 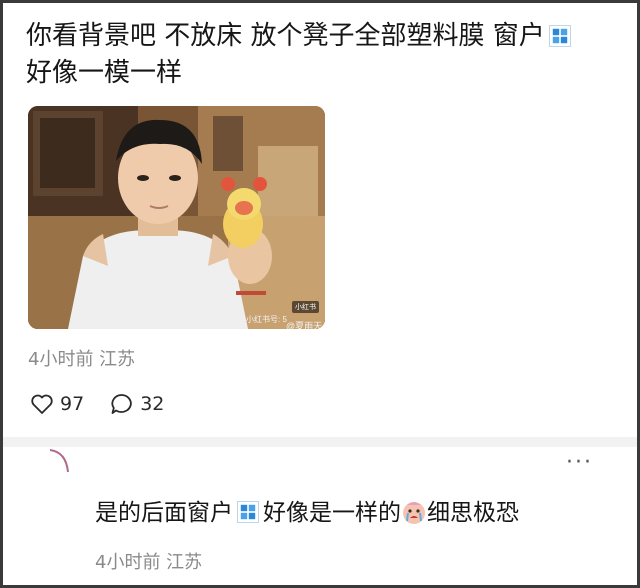 What do you see at coordinates (579, 463) in the screenshot?
I see `more-options-button: ···` at bounding box center [579, 463].